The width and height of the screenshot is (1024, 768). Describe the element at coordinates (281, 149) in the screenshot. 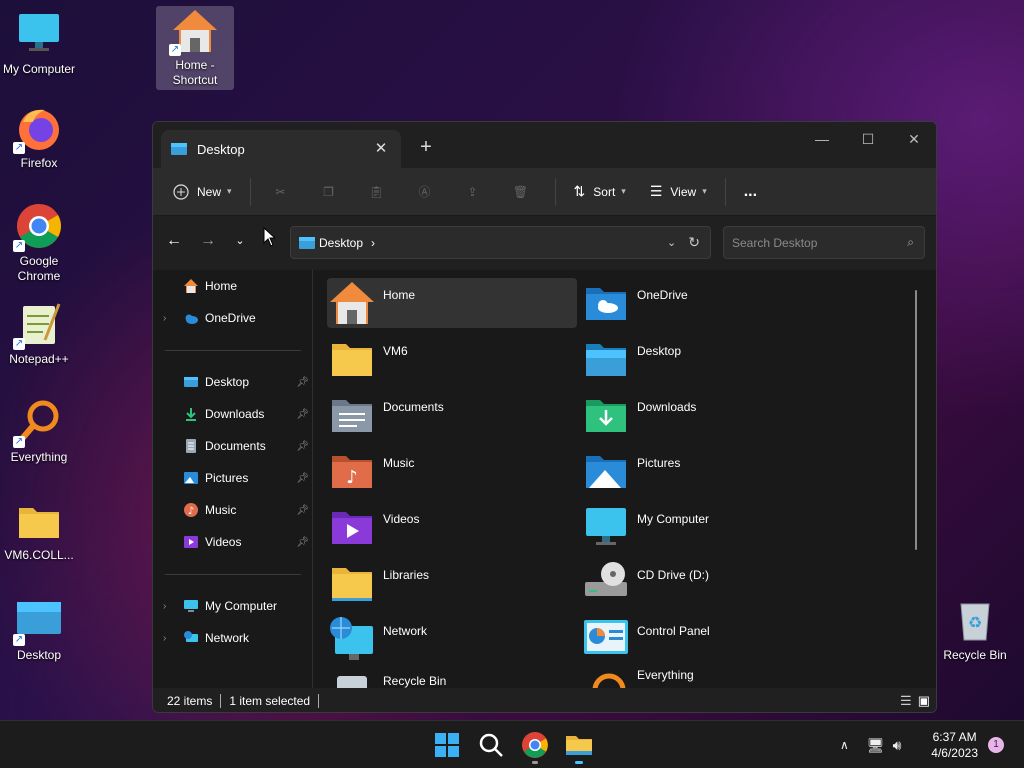

I see `tab-desktop: Desktop ✕` at that location.